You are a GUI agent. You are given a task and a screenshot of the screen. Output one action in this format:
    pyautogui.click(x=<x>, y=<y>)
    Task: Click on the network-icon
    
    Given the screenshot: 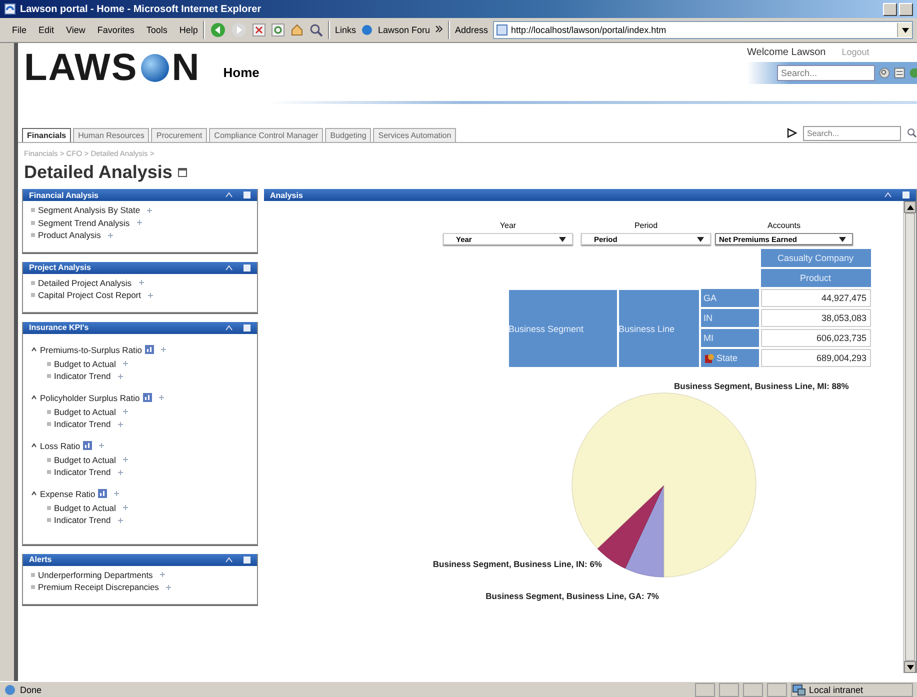 What is the action you would take?
    pyautogui.click(x=799, y=690)
    